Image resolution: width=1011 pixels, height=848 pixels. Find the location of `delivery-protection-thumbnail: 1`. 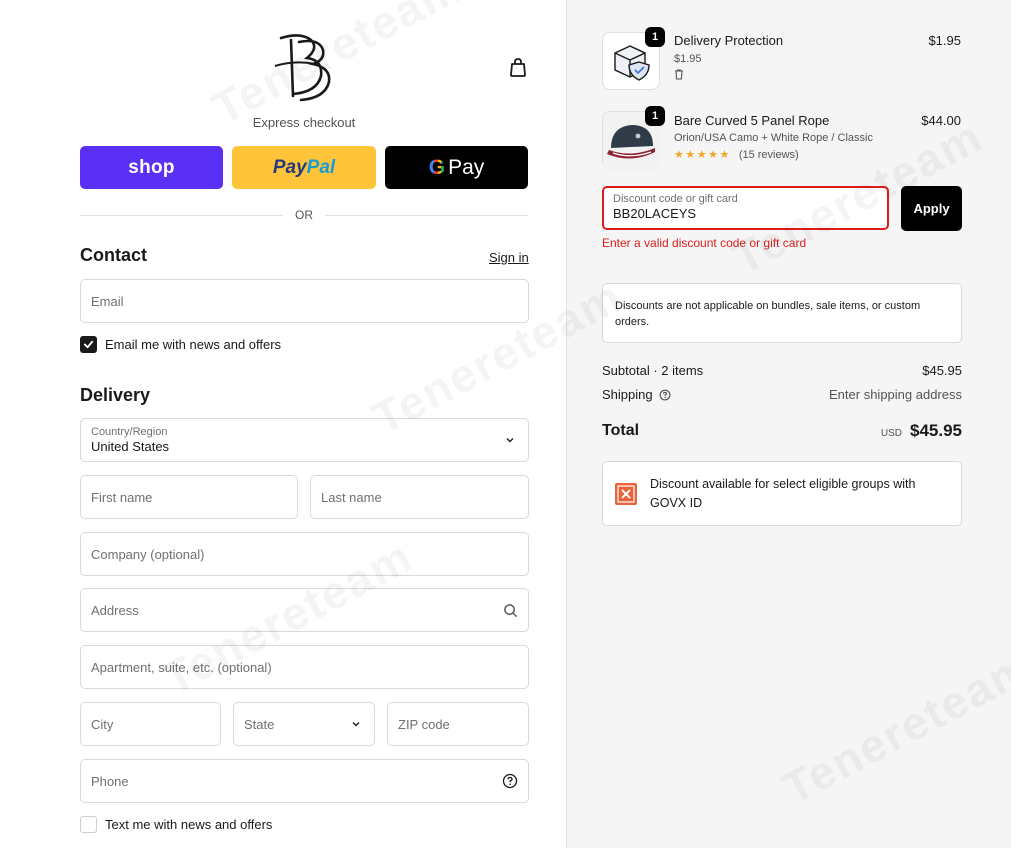

delivery-protection-thumbnail: 1 is located at coordinates (633, 58).